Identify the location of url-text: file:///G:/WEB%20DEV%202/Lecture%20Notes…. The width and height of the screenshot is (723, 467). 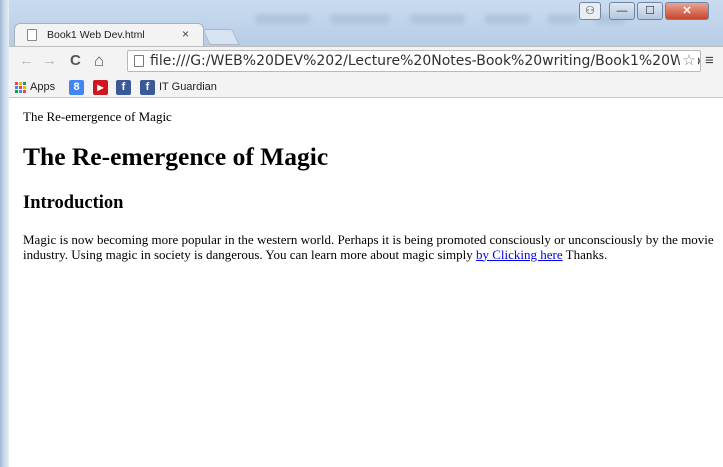
(425, 61).